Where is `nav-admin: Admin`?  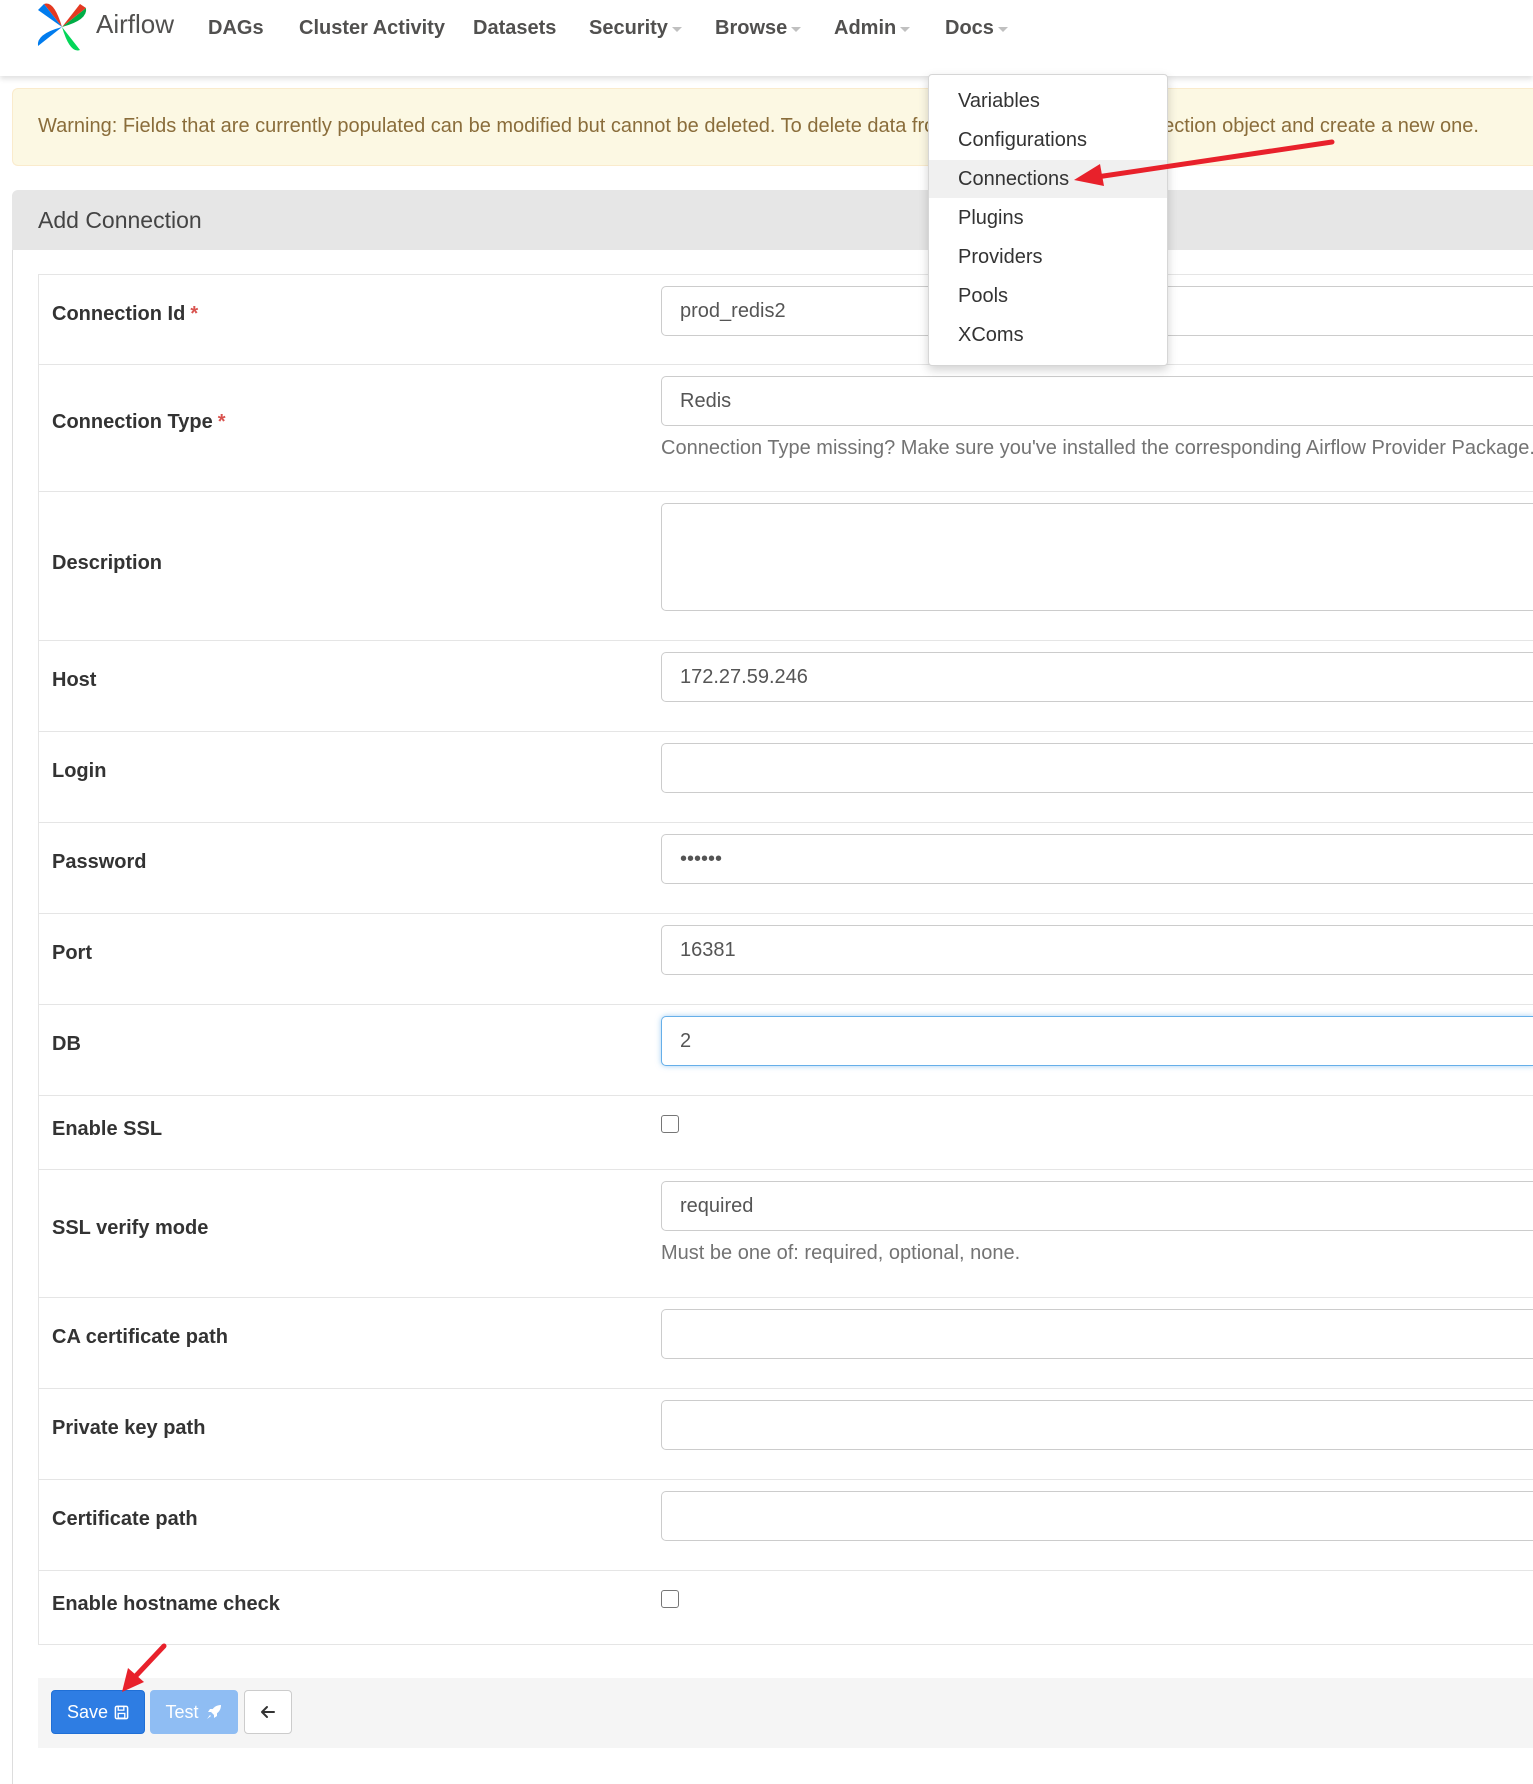 nav-admin: Admin is located at coordinates (872, 28).